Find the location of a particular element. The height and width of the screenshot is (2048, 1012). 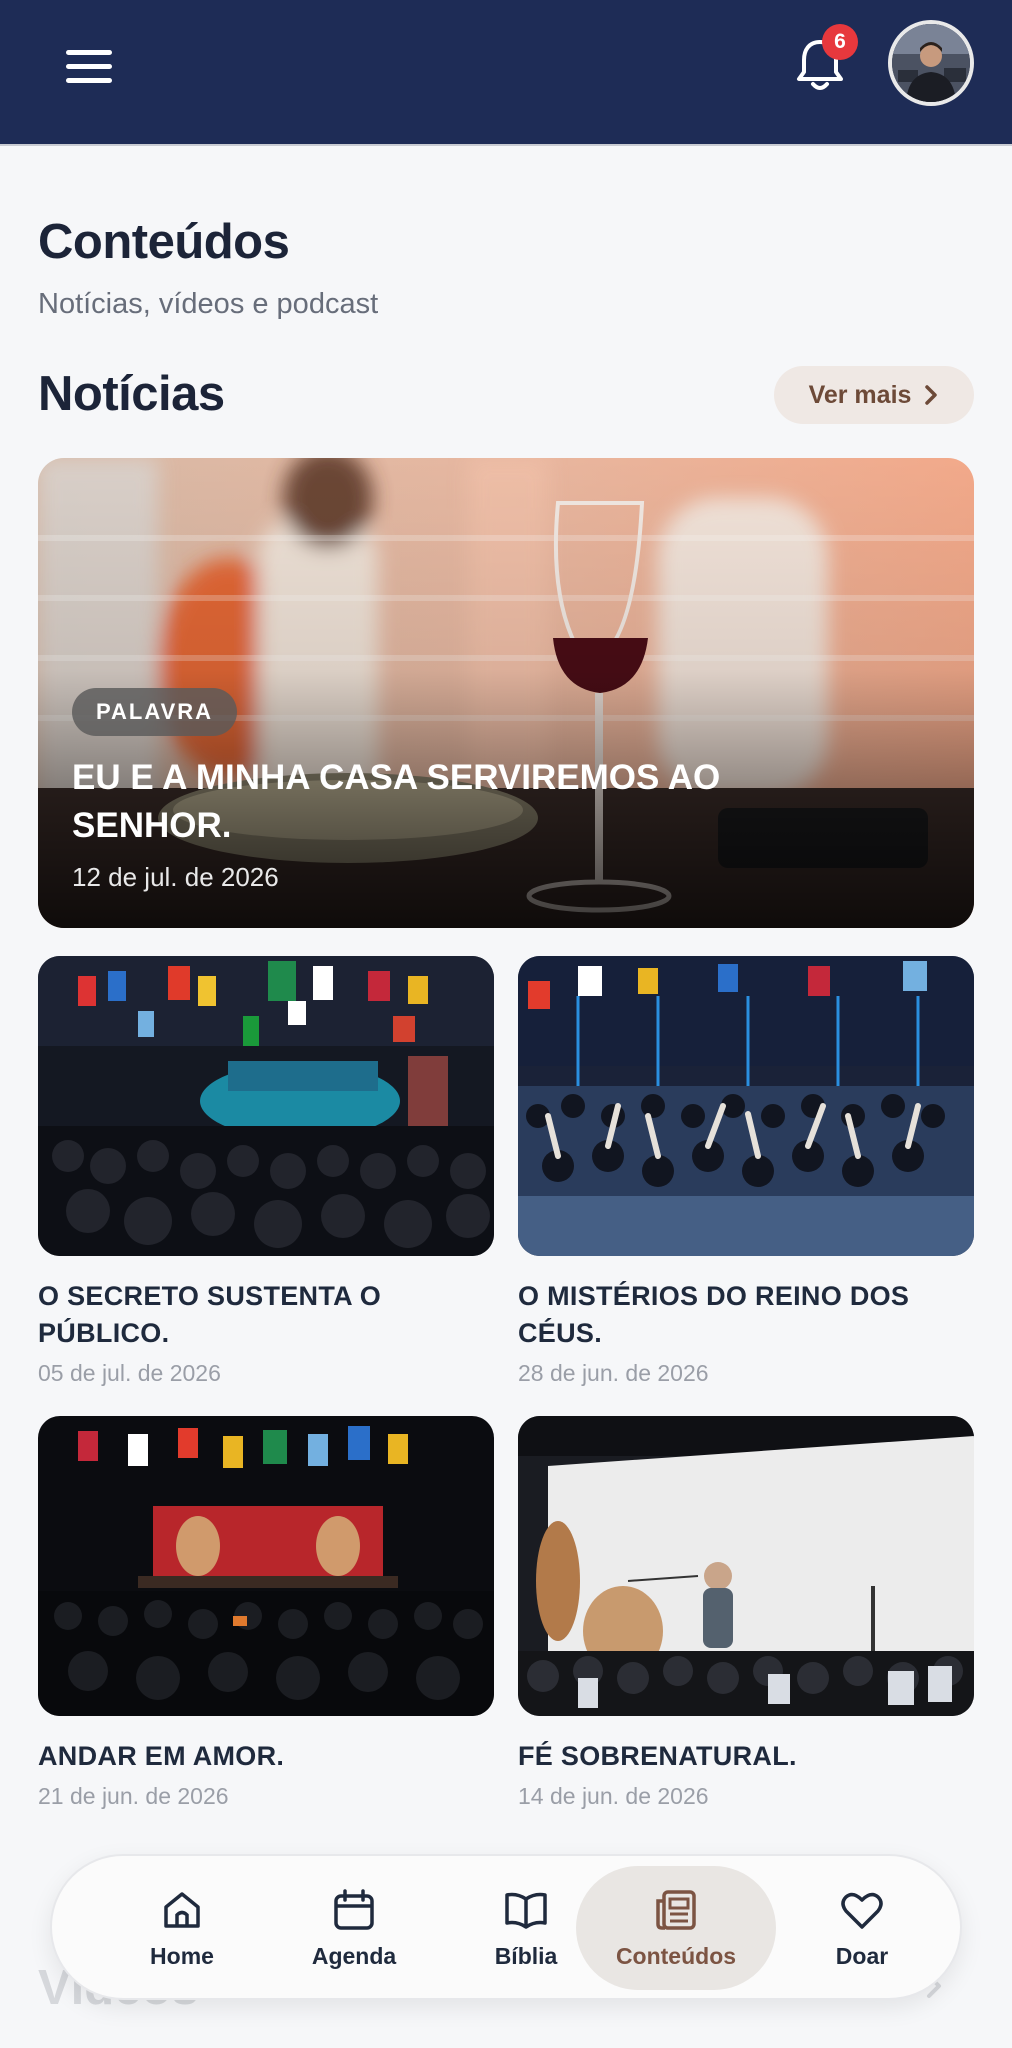

tab-agenda: Agenda is located at coordinates (354, 1928).